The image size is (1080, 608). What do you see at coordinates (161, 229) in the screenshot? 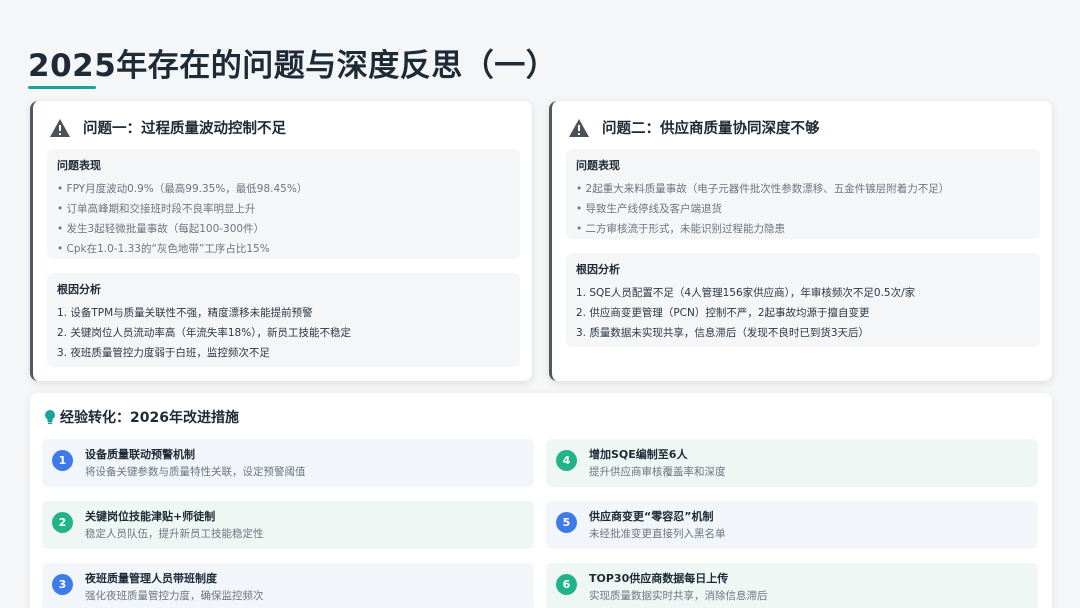
I see `list-item: • 发生3起轻微批量事故（每起100-300件）` at bounding box center [161, 229].